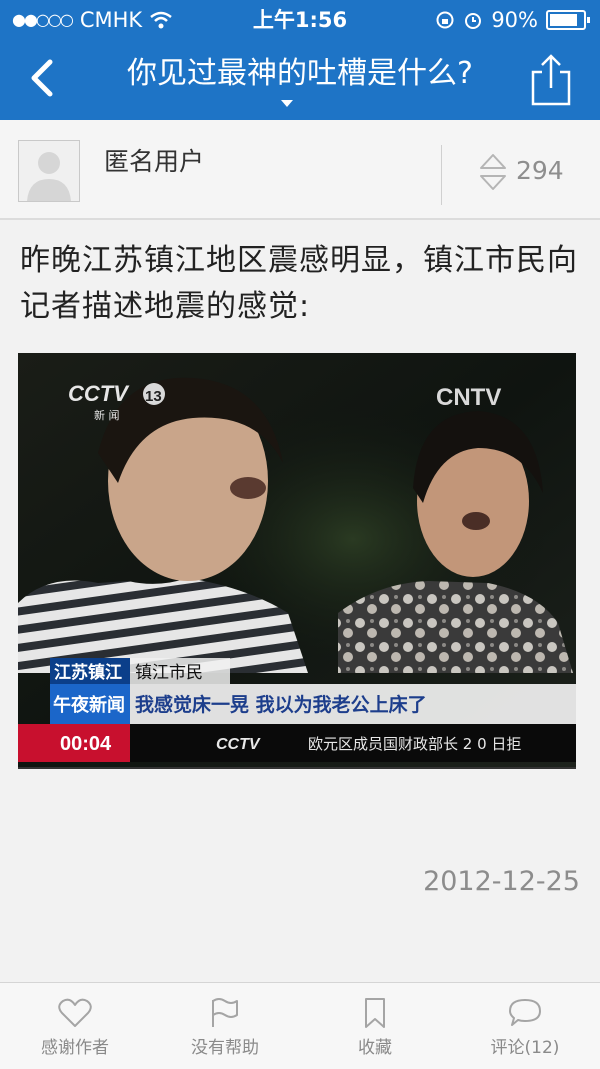 This screenshot has width=600, height=1069. Describe the element at coordinates (75, 1048) in the screenshot. I see `tab-label: 感谢作者` at that location.